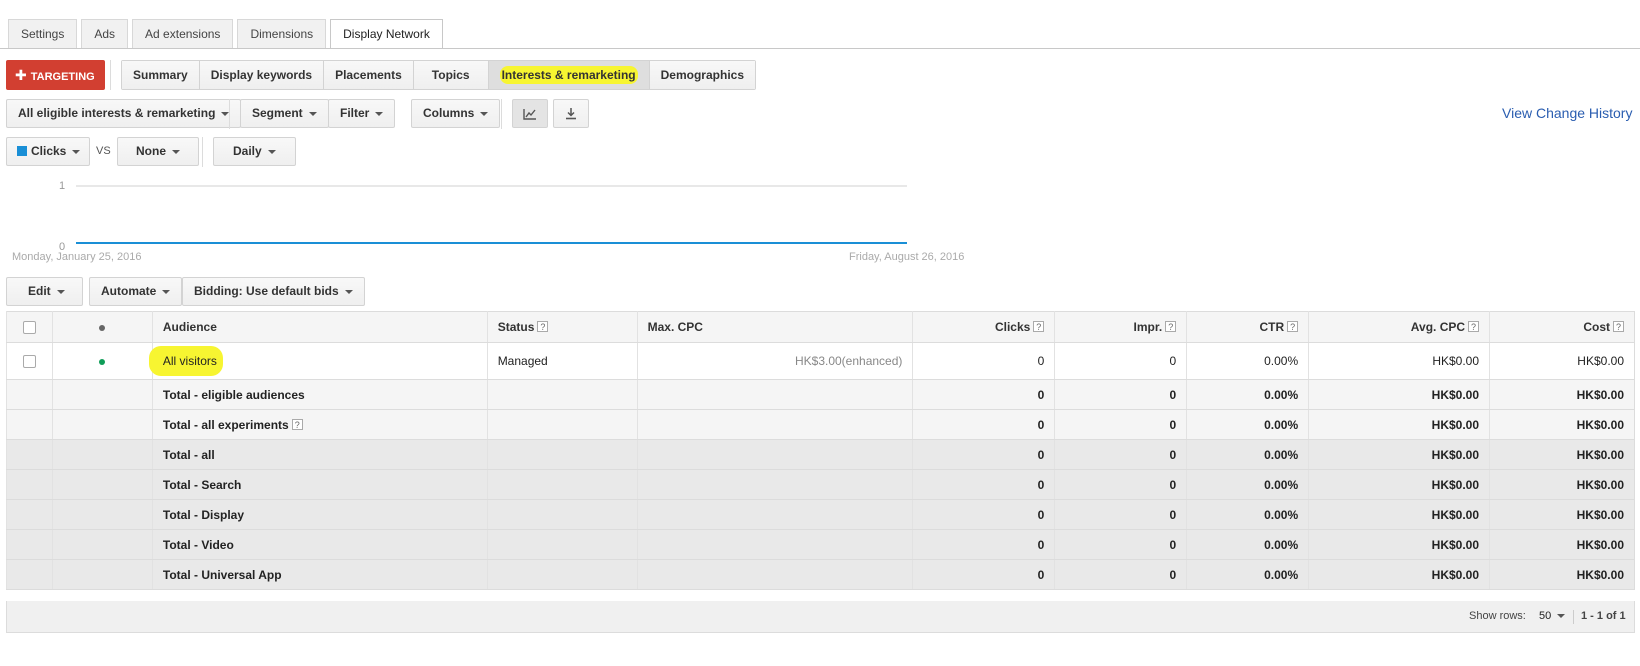  Describe the element at coordinates (77, 257) in the screenshot. I see `x-tick-label-start: Monday, January 25, 2016` at that location.